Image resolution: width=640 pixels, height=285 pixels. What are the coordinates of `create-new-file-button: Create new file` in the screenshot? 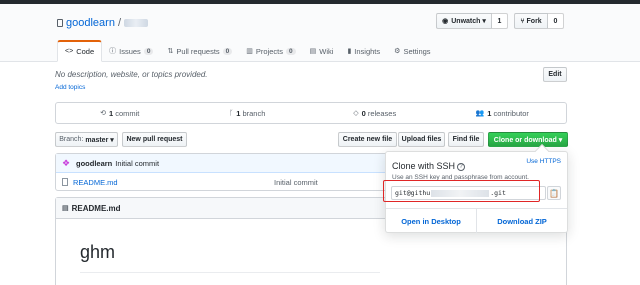 It's located at (367, 139).